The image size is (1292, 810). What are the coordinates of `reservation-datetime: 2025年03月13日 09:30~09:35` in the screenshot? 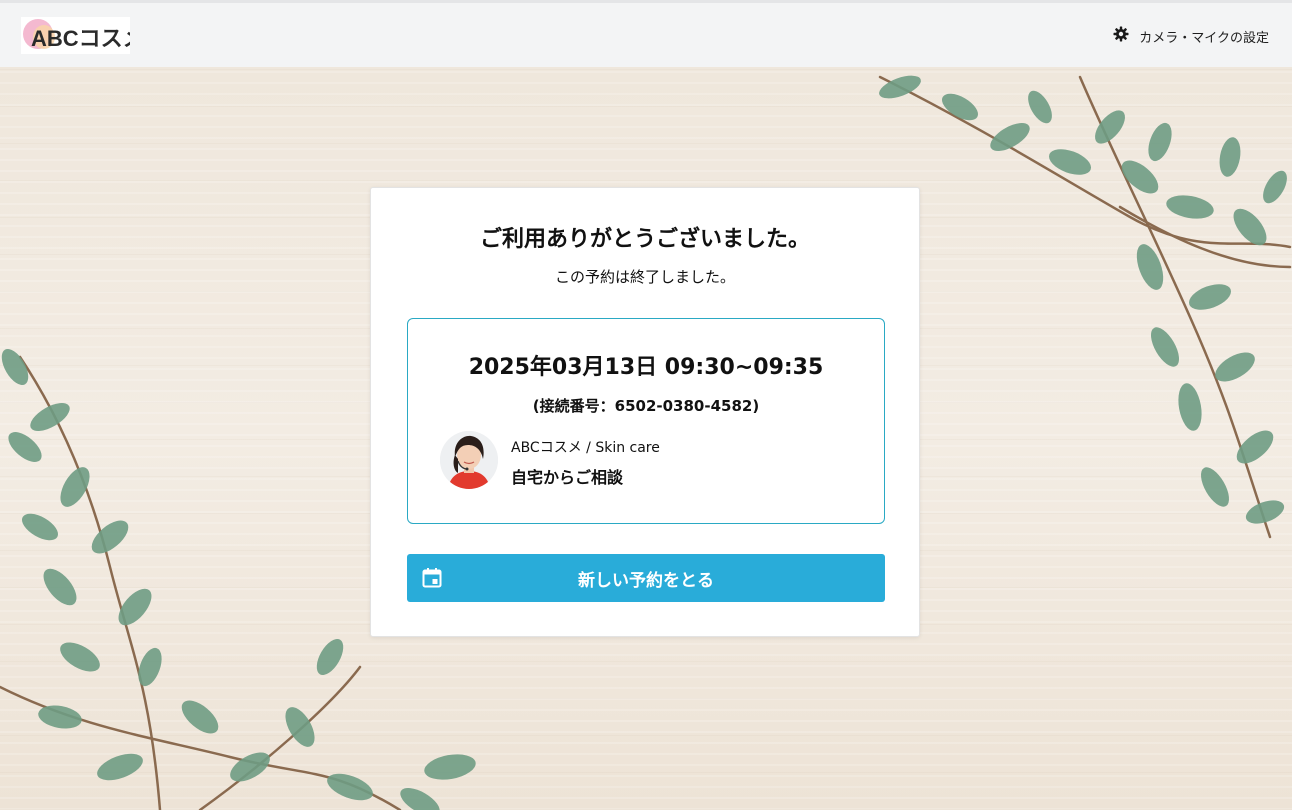 It's located at (646, 367).